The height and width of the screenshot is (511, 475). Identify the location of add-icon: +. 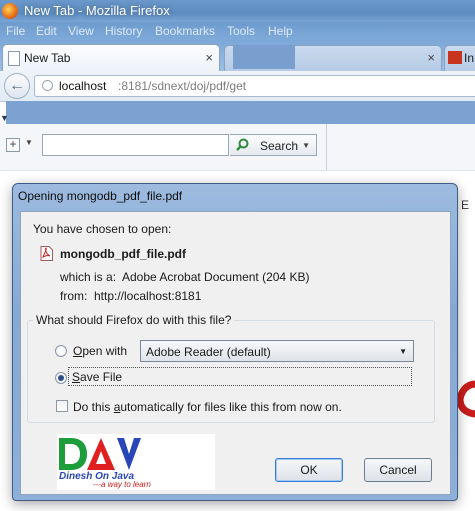
(13, 145).